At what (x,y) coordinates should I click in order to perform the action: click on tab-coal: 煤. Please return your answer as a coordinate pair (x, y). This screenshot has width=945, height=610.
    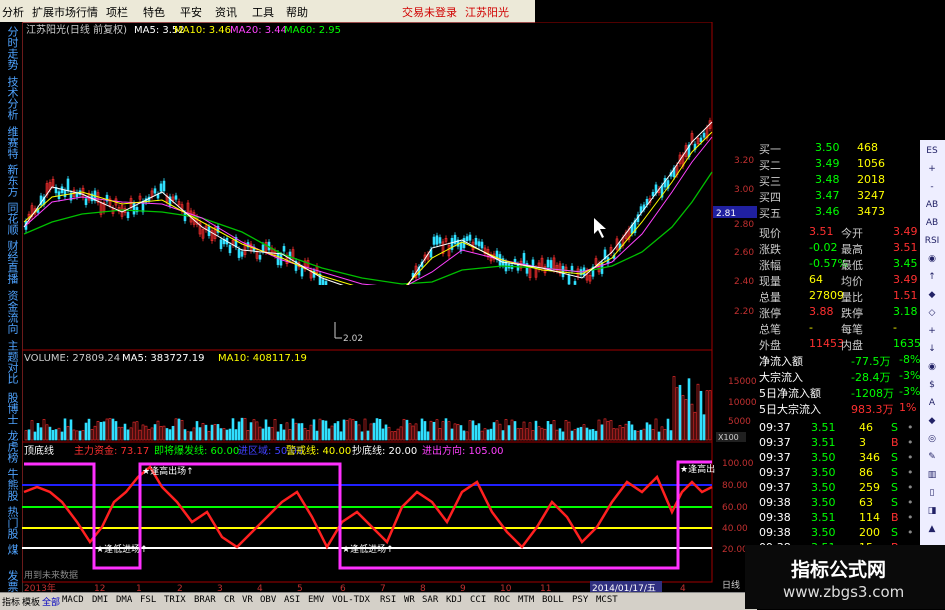
    Looking at the image, I should click on (11, 549).